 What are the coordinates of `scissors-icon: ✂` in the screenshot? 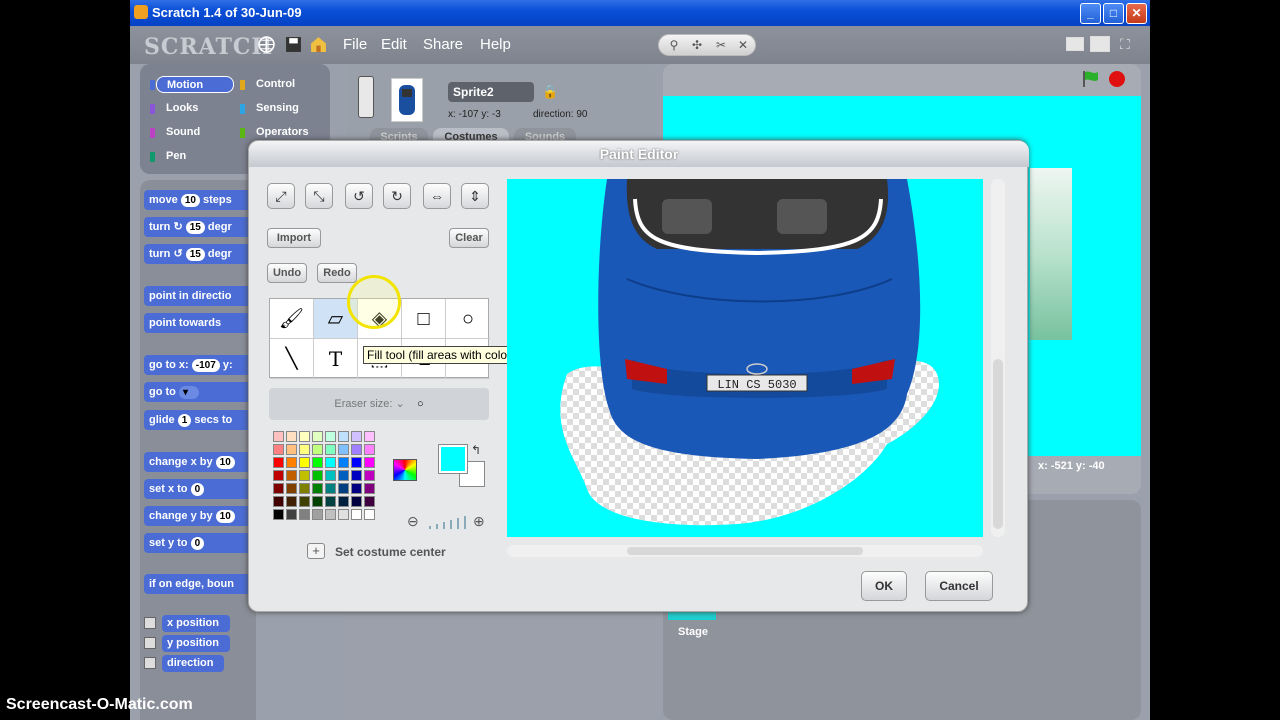 It's located at (721, 45).